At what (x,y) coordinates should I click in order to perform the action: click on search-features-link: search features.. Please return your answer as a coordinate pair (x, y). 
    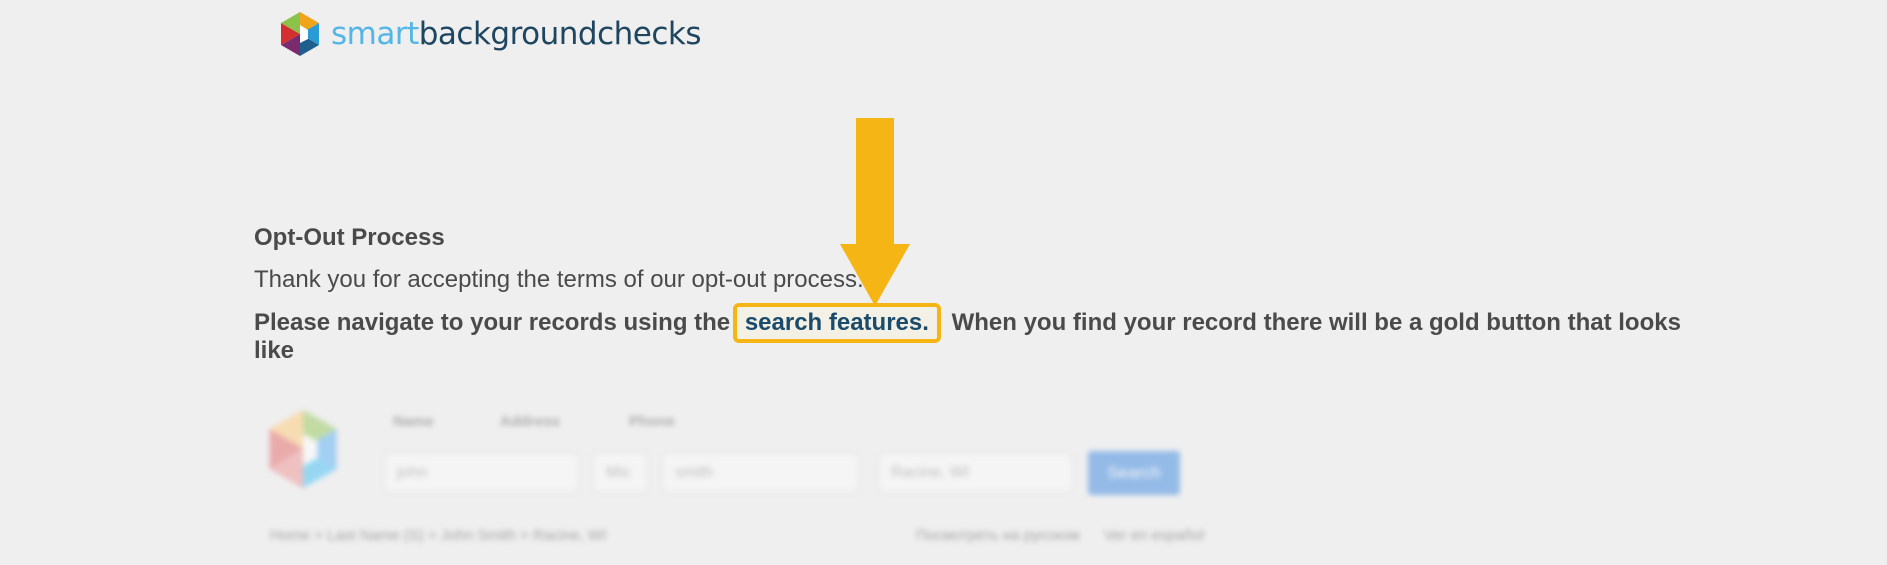
    Looking at the image, I should click on (836, 323).